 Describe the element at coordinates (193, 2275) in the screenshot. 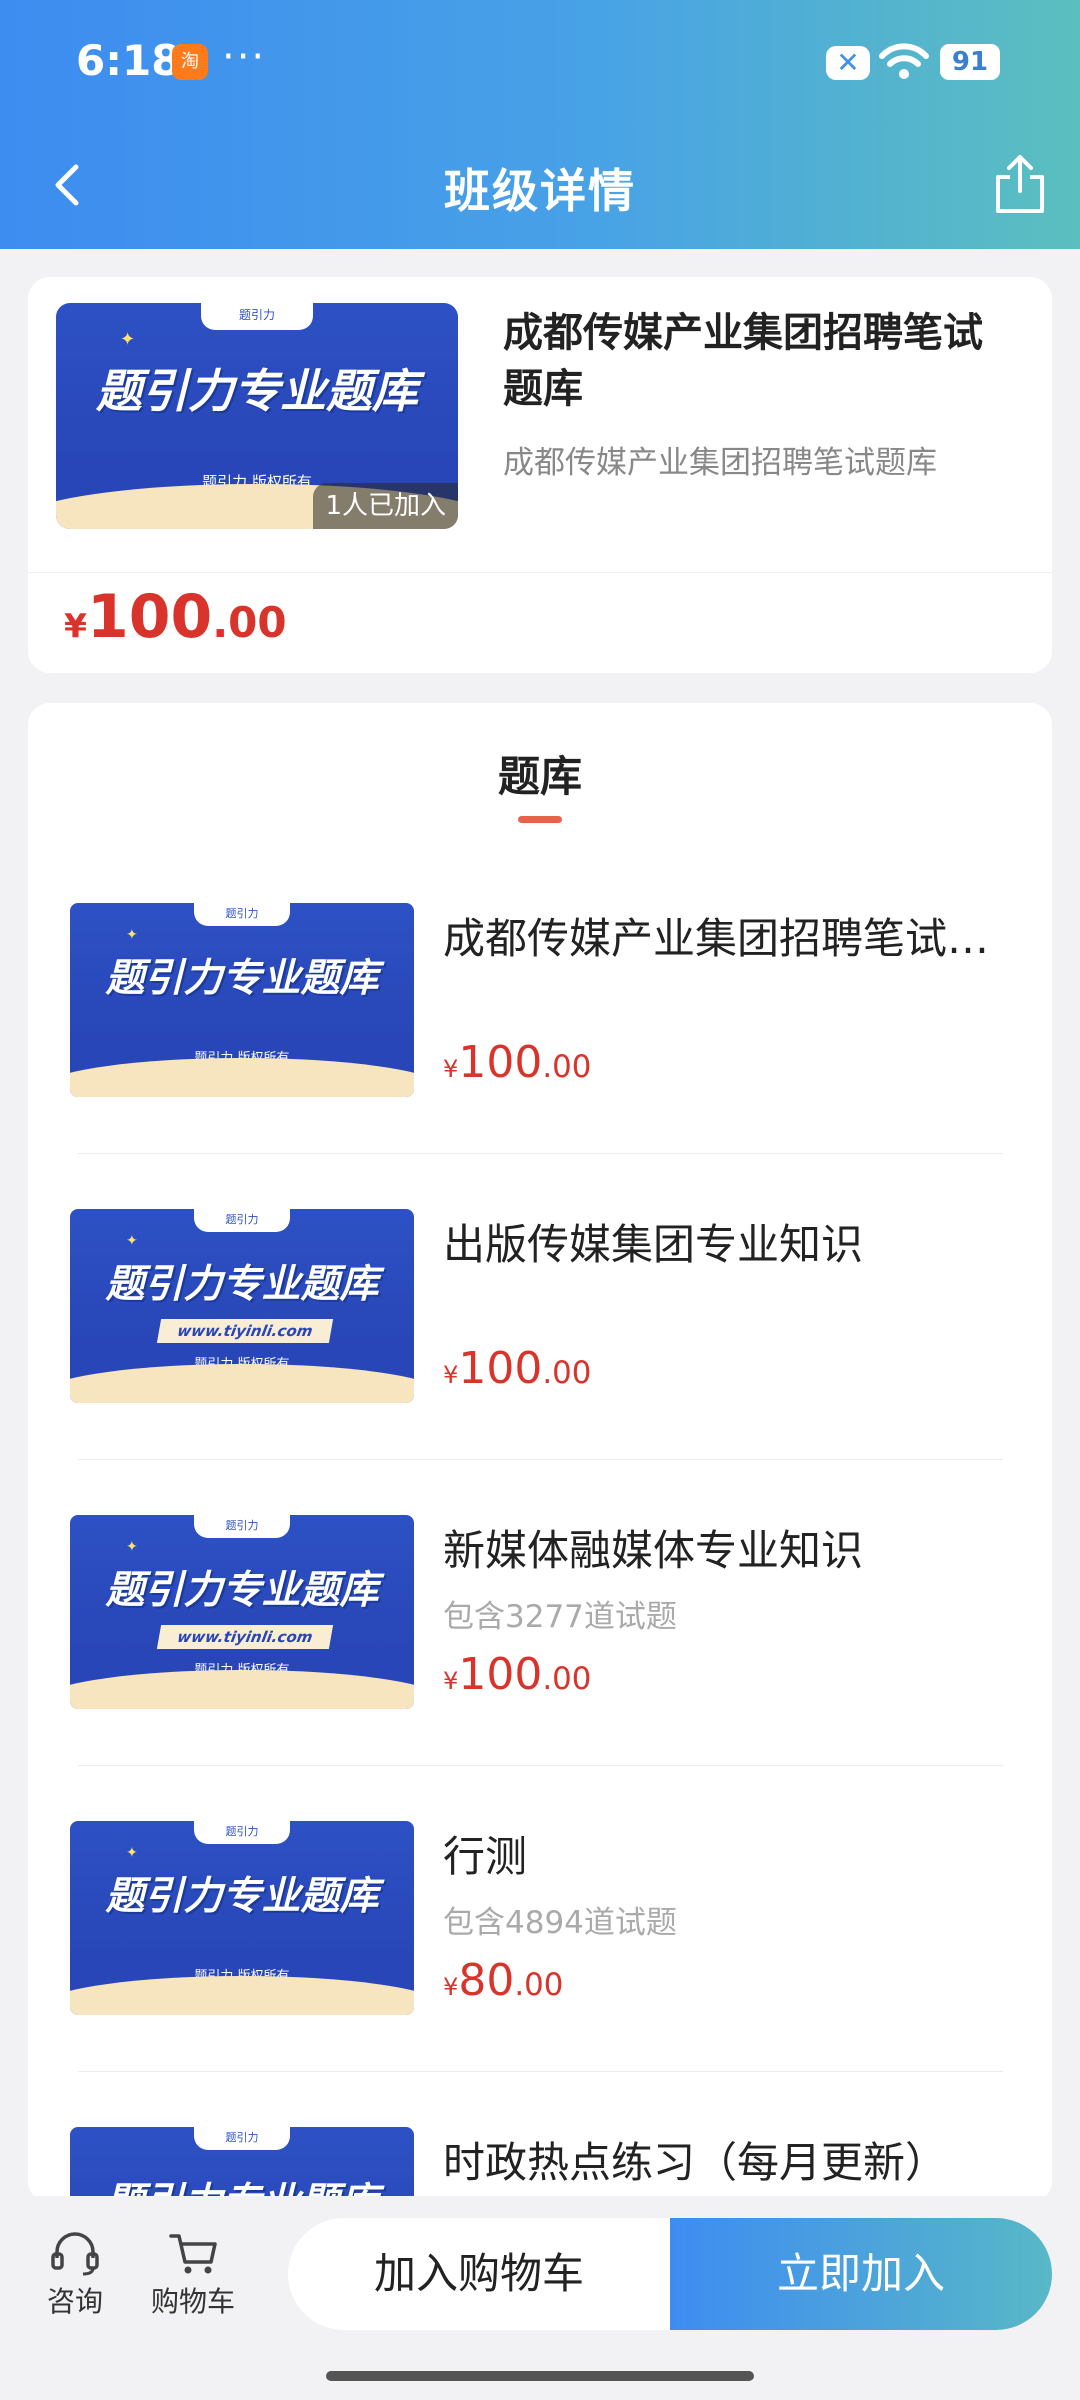

I see `cart-button: 购物车` at that location.